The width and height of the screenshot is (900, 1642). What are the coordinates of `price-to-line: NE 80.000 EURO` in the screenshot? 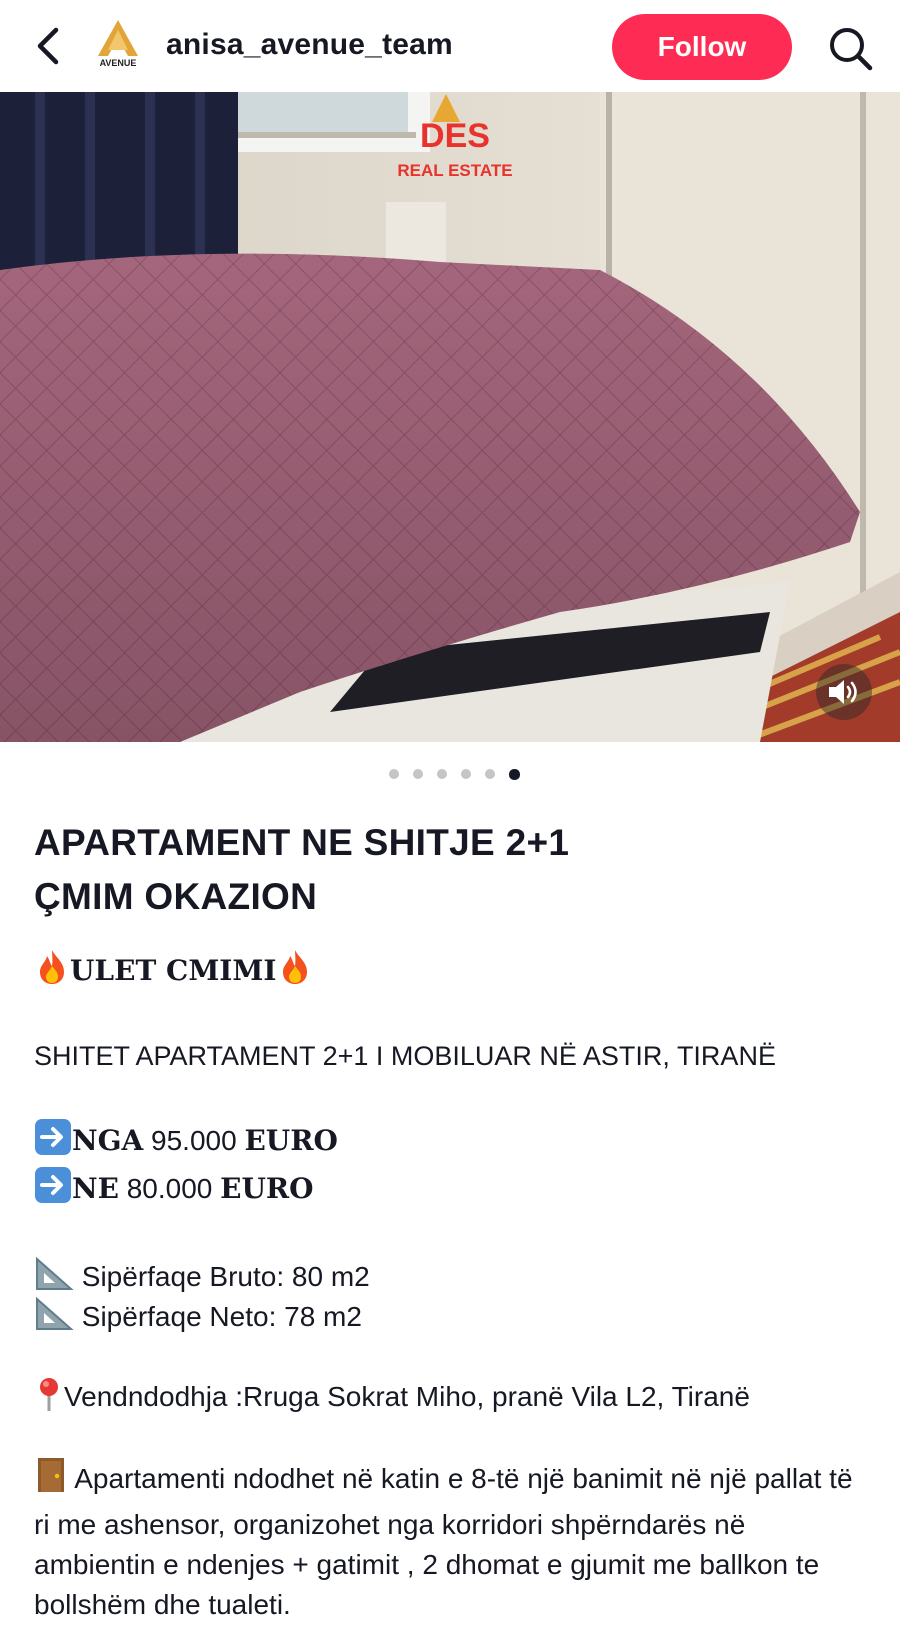 It's located at (174, 1191).